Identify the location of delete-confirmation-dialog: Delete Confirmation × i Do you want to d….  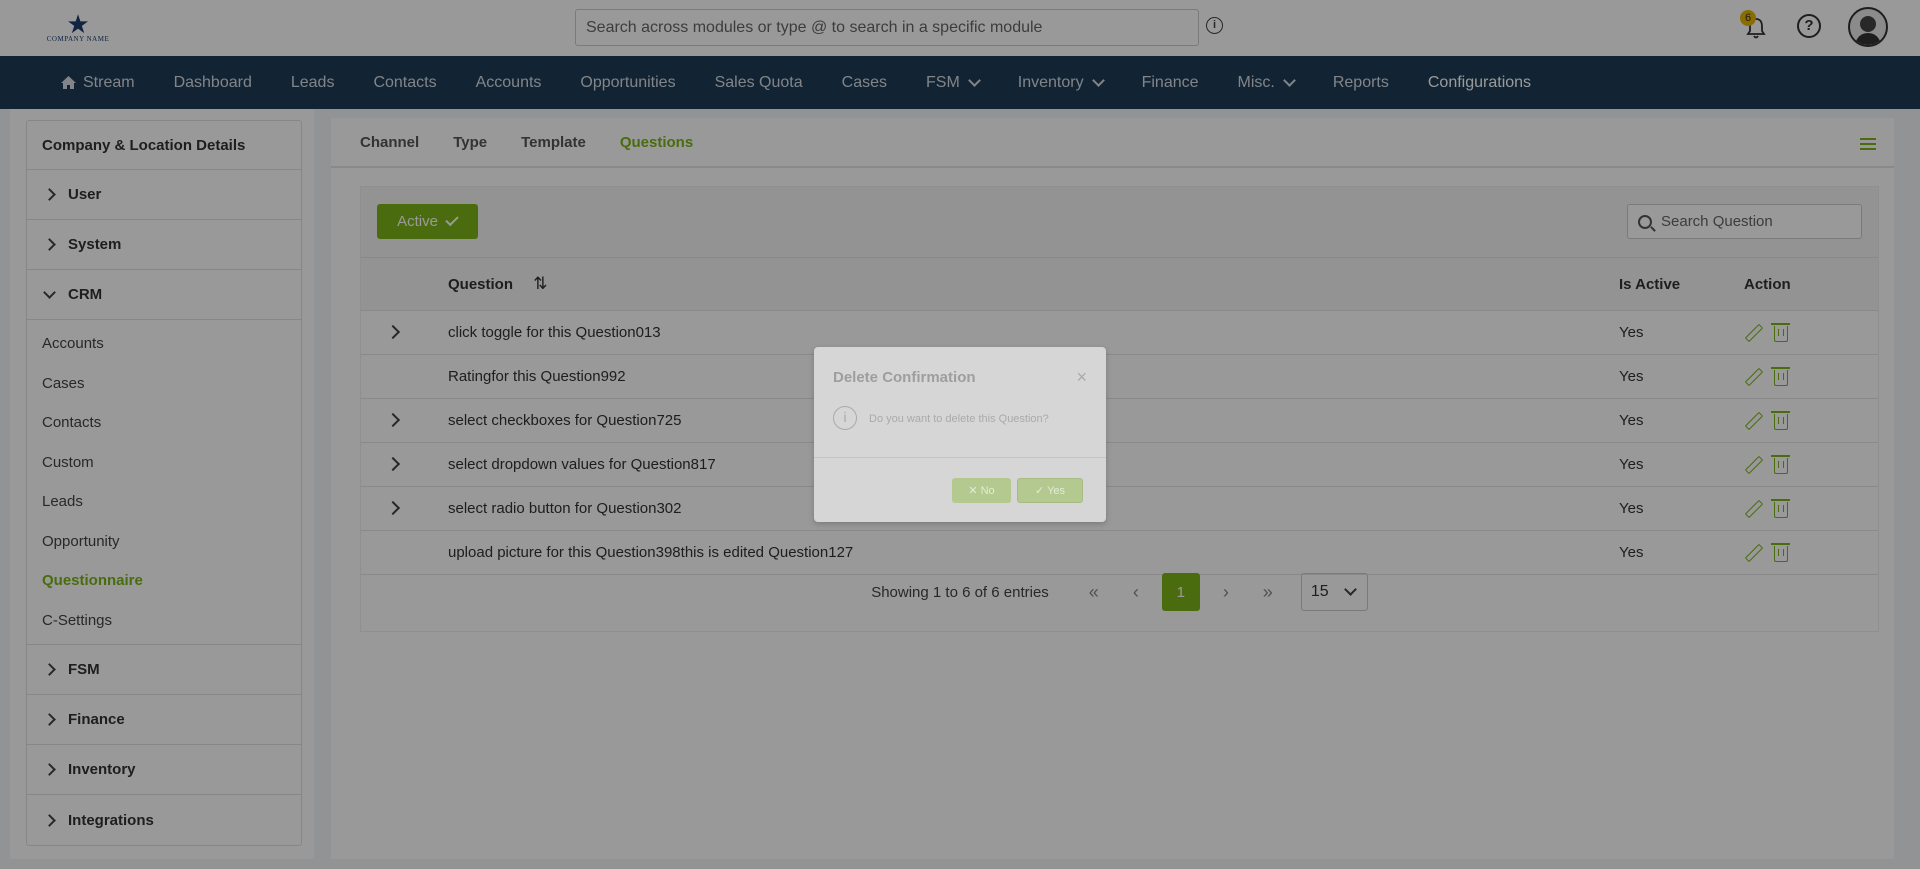
(960, 434).